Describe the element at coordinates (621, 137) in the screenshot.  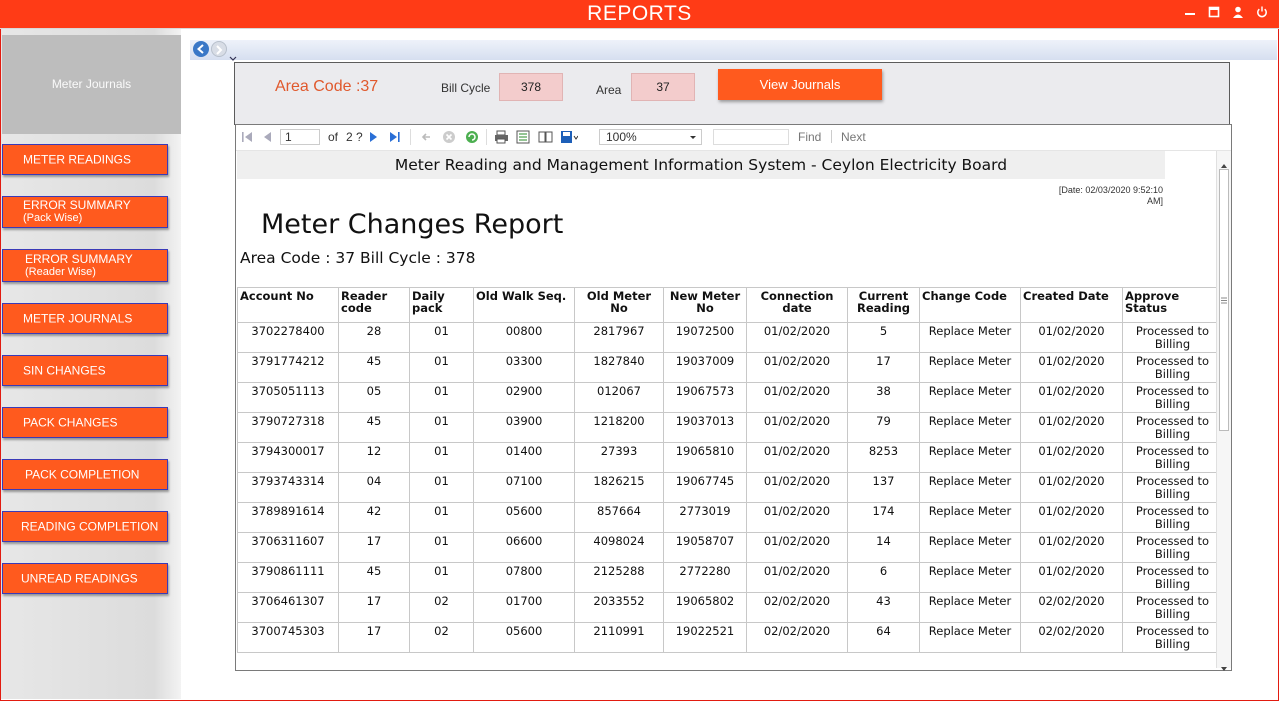
I see `zoom-value: 100%` at that location.